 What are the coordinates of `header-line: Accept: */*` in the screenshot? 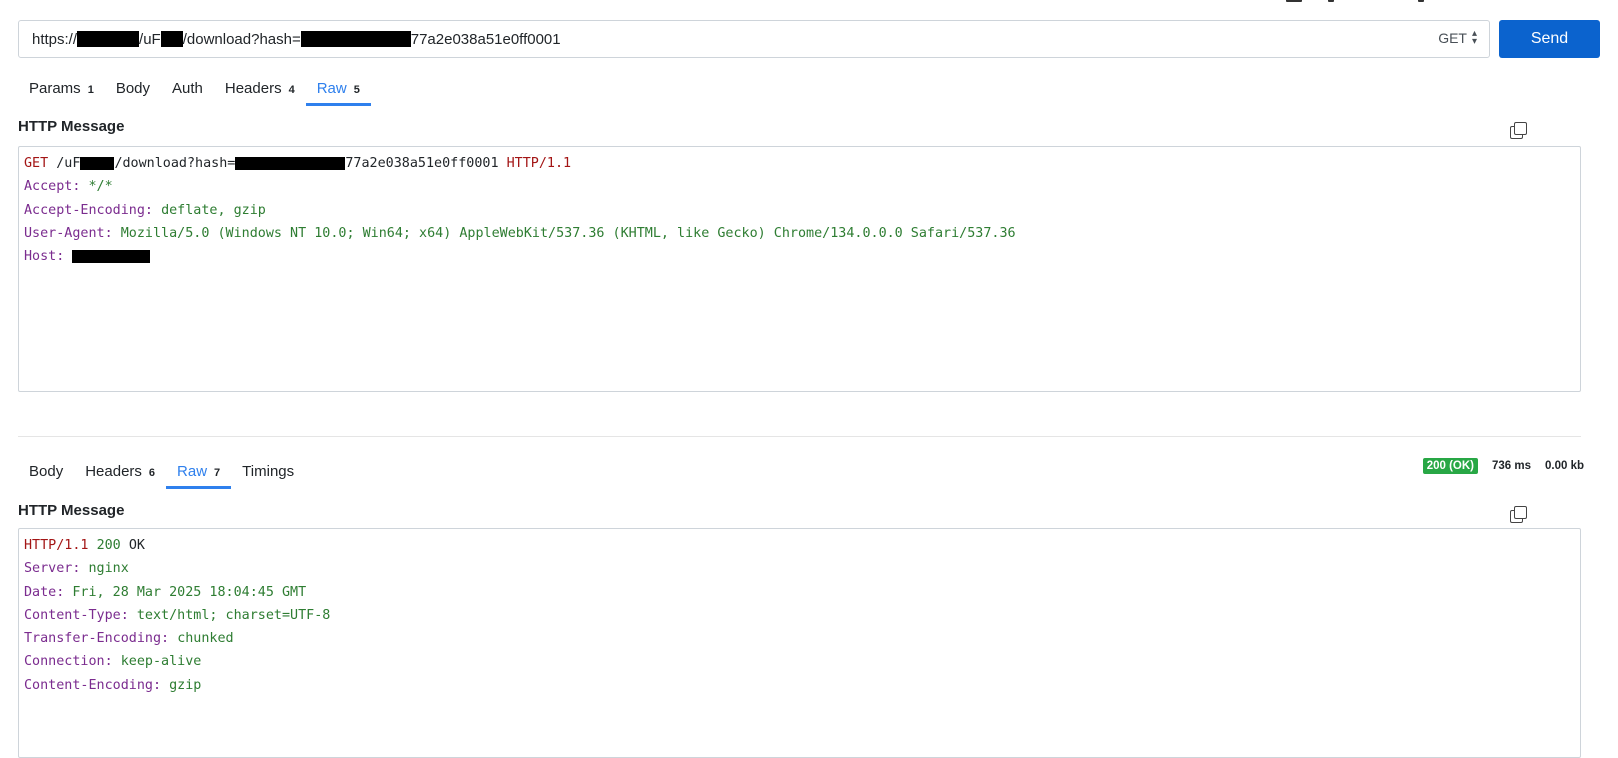 It's located at (799, 186).